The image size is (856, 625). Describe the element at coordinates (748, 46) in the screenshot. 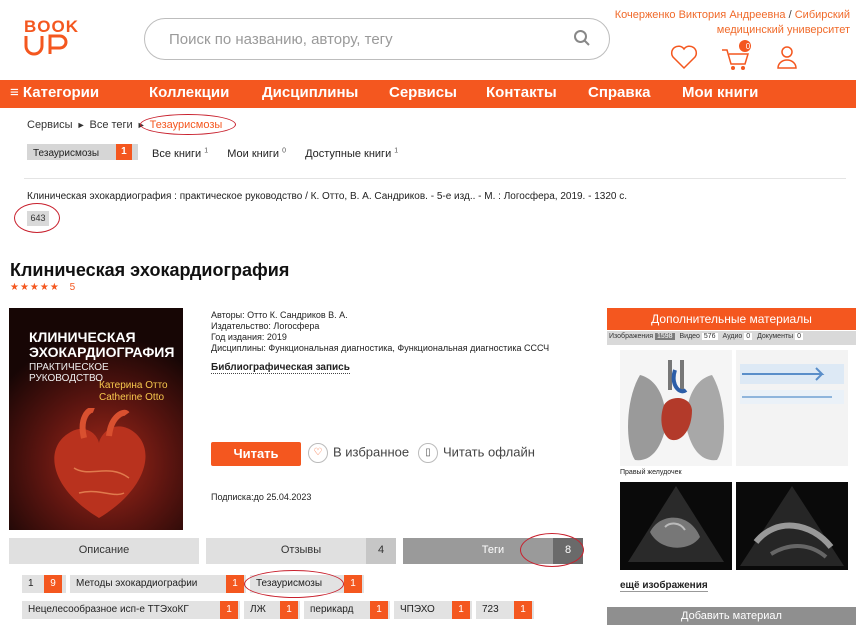

I see `cart-count-badge: 0` at that location.